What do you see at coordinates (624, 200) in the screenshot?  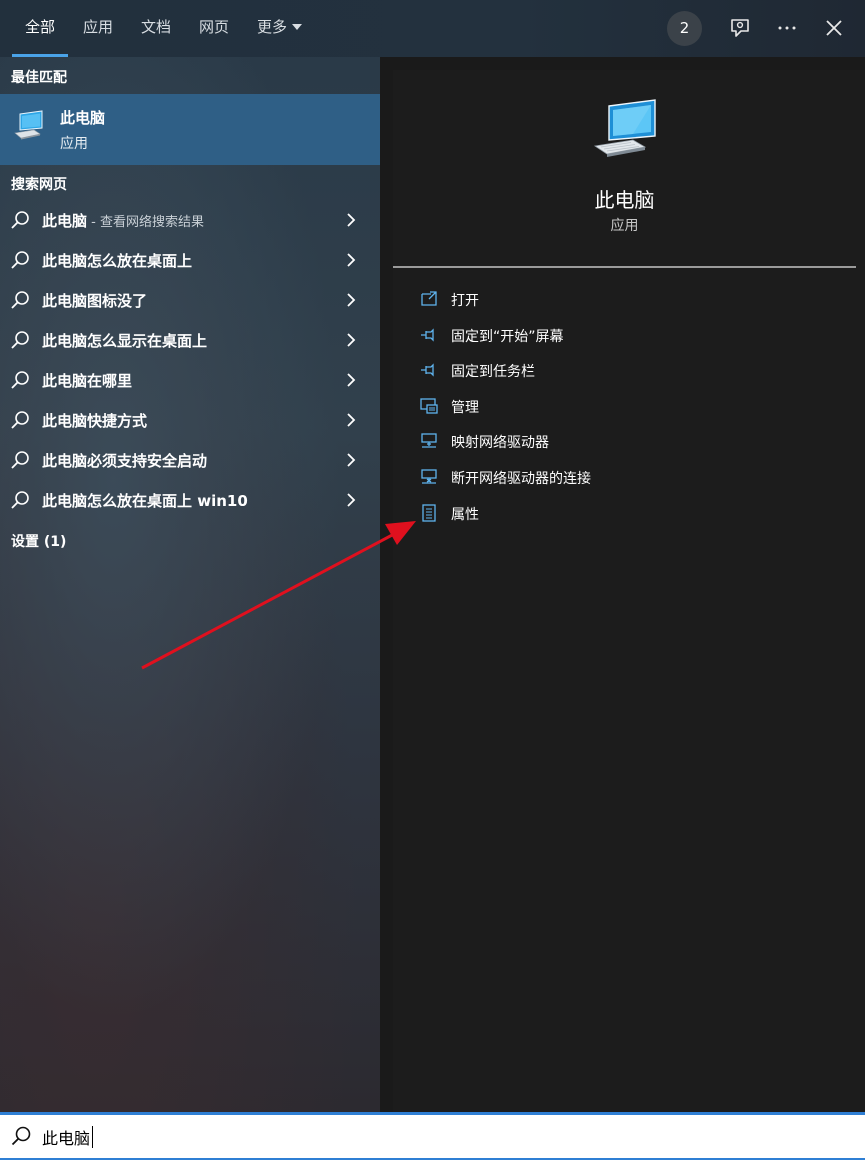 I see `detail-title: 此电脑` at bounding box center [624, 200].